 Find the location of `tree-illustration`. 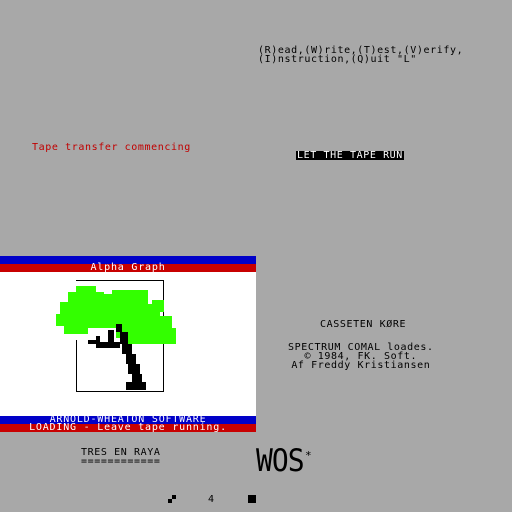

tree-illustration is located at coordinates (116, 336).